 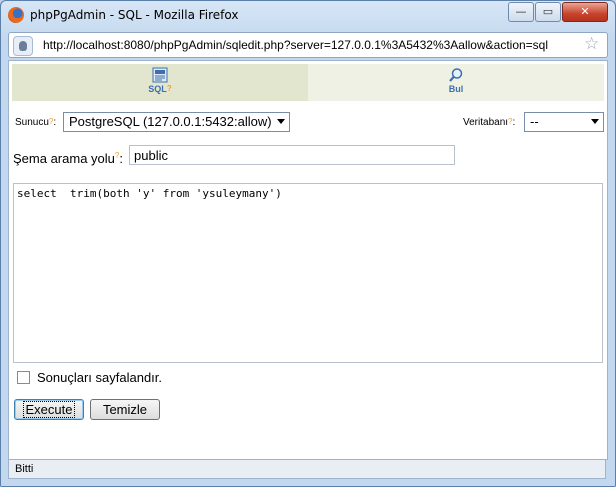 What do you see at coordinates (456, 75) in the screenshot?
I see `magnifier-icon` at bounding box center [456, 75].